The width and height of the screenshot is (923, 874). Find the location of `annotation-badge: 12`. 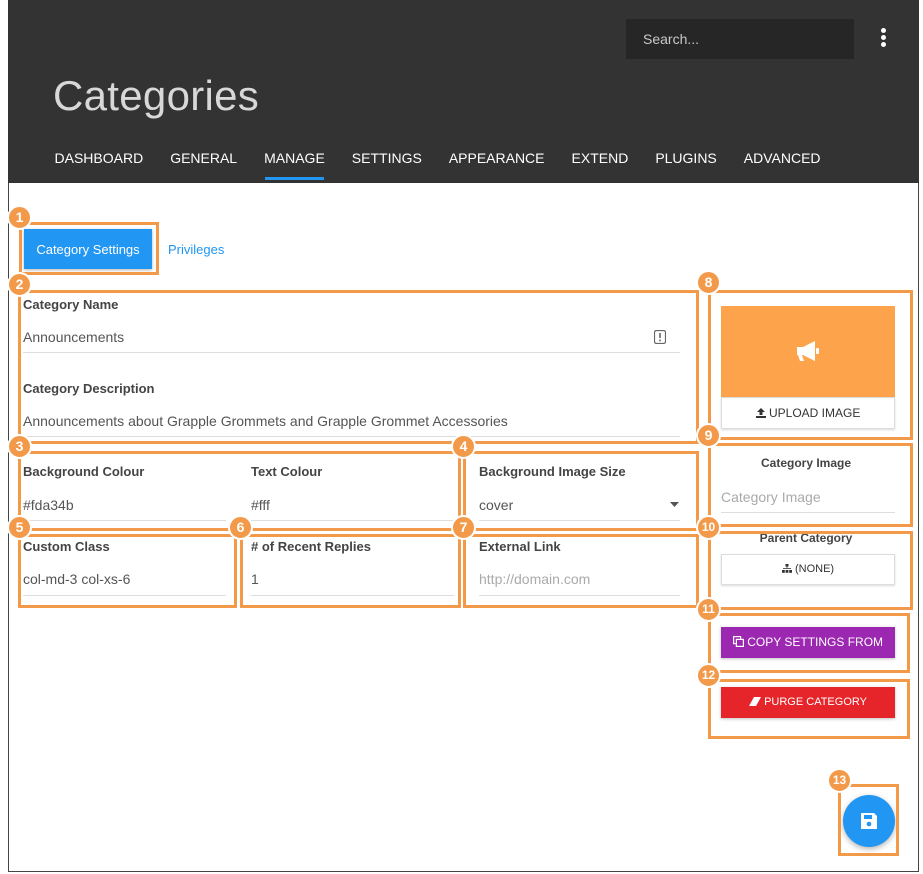

annotation-badge: 12 is located at coordinates (708, 675).